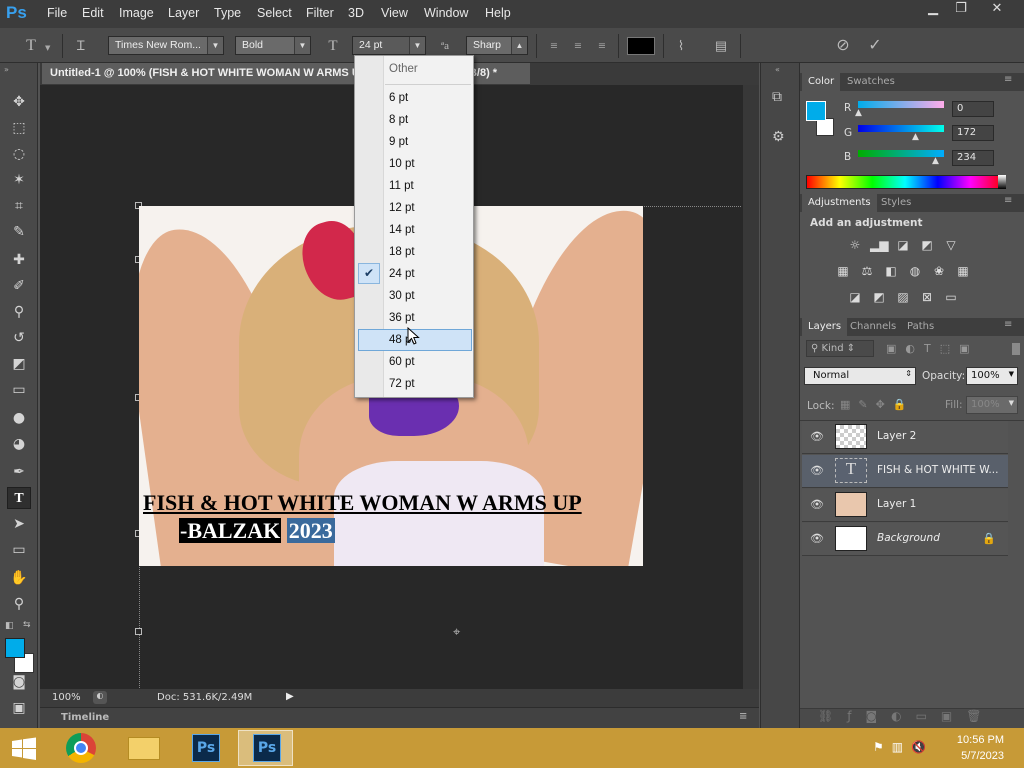 The image size is (1024, 768). Describe the element at coordinates (891, 271) in the screenshot. I see `black-white-icon: ◧` at that location.